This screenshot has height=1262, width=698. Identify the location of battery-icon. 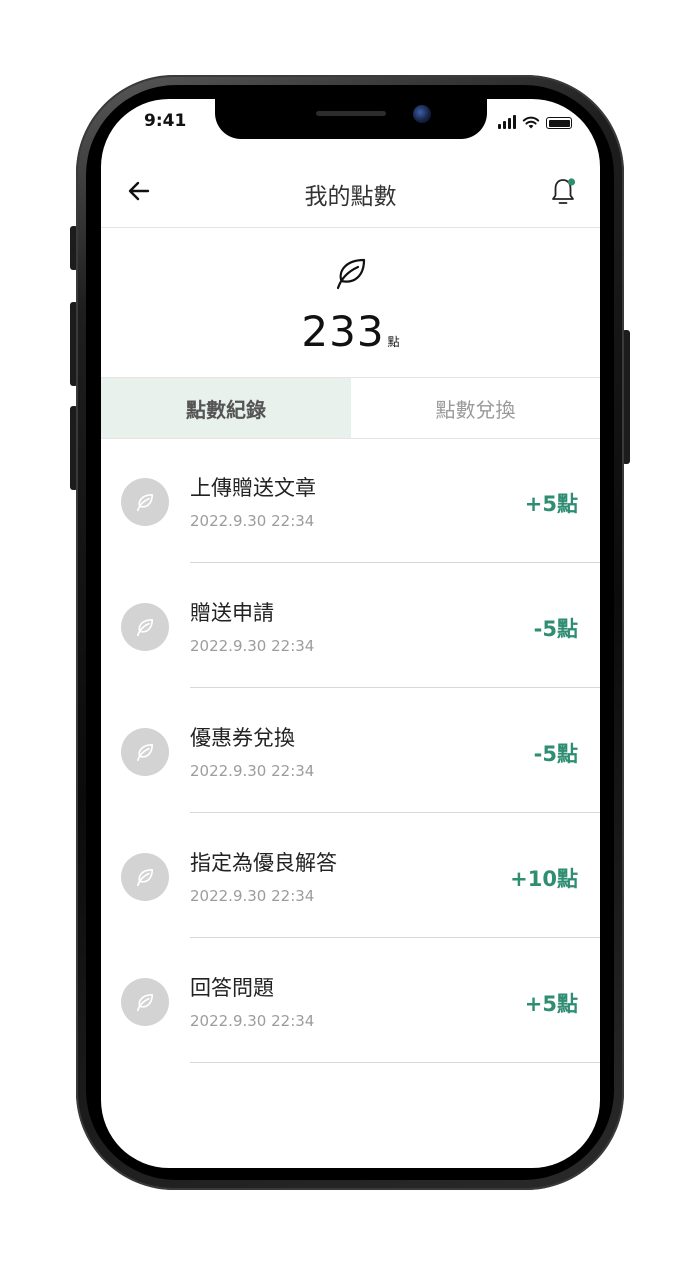
(559, 123).